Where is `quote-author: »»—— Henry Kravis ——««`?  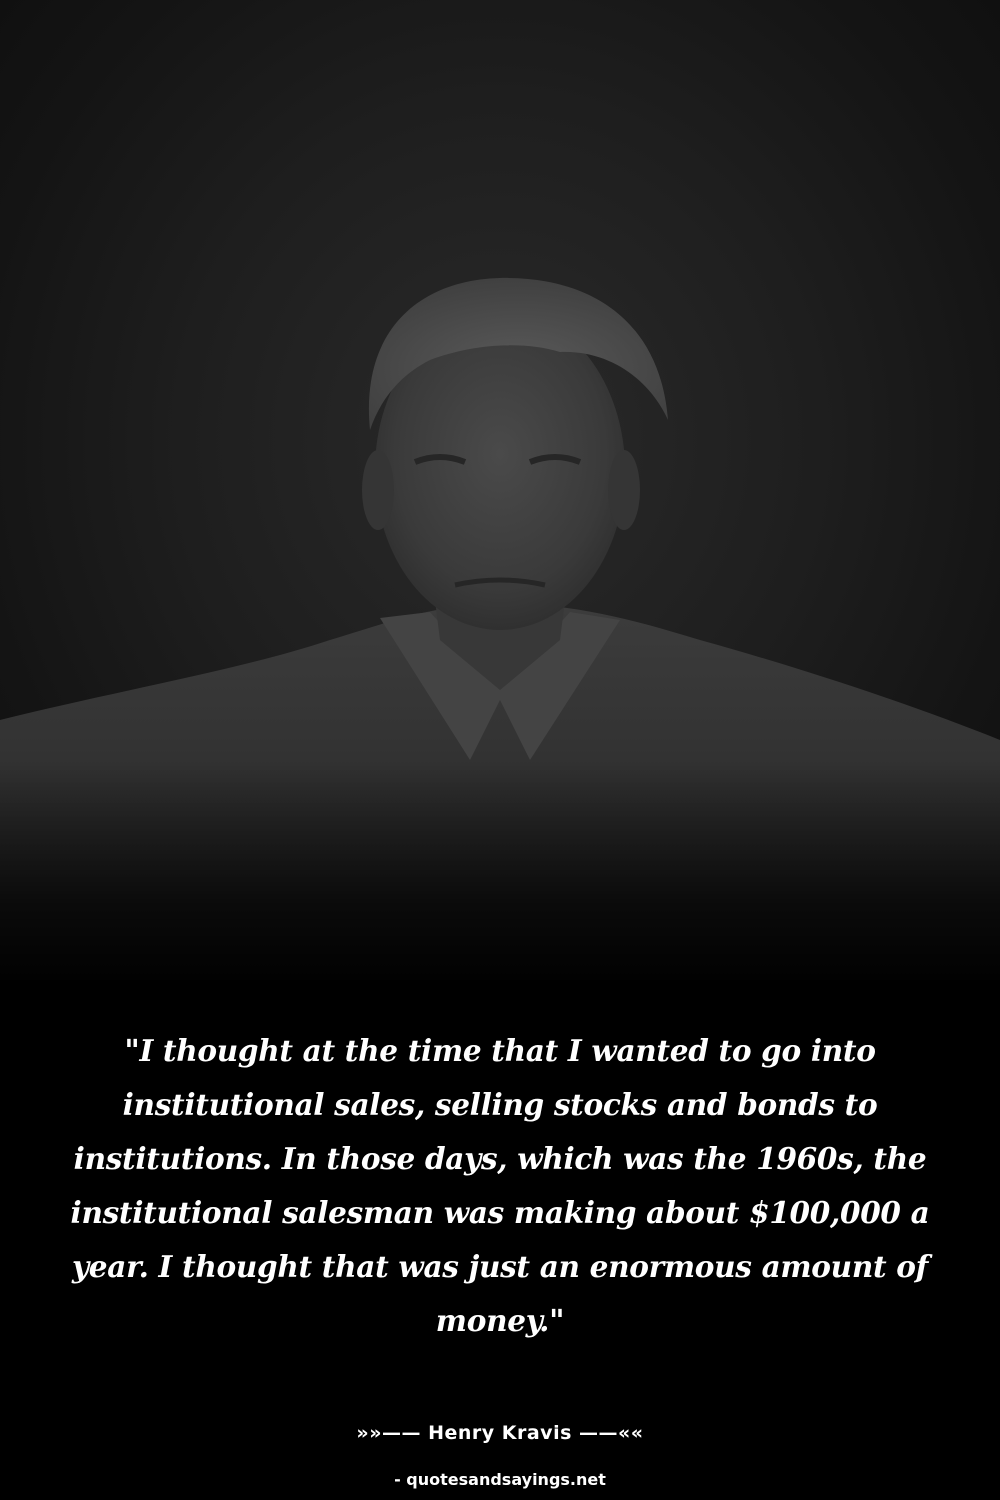 quote-author: »»—— Henry Kravis ——«« is located at coordinates (500, 1433).